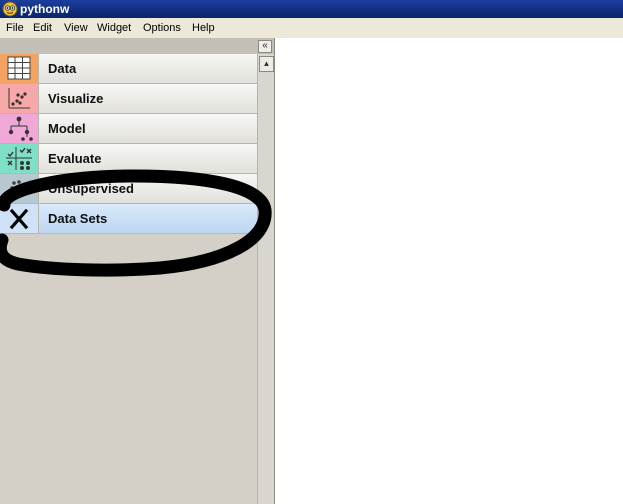 The height and width of the screenshot is (504, 623). I want to click on category-label: Visualize, so click(76, 98).